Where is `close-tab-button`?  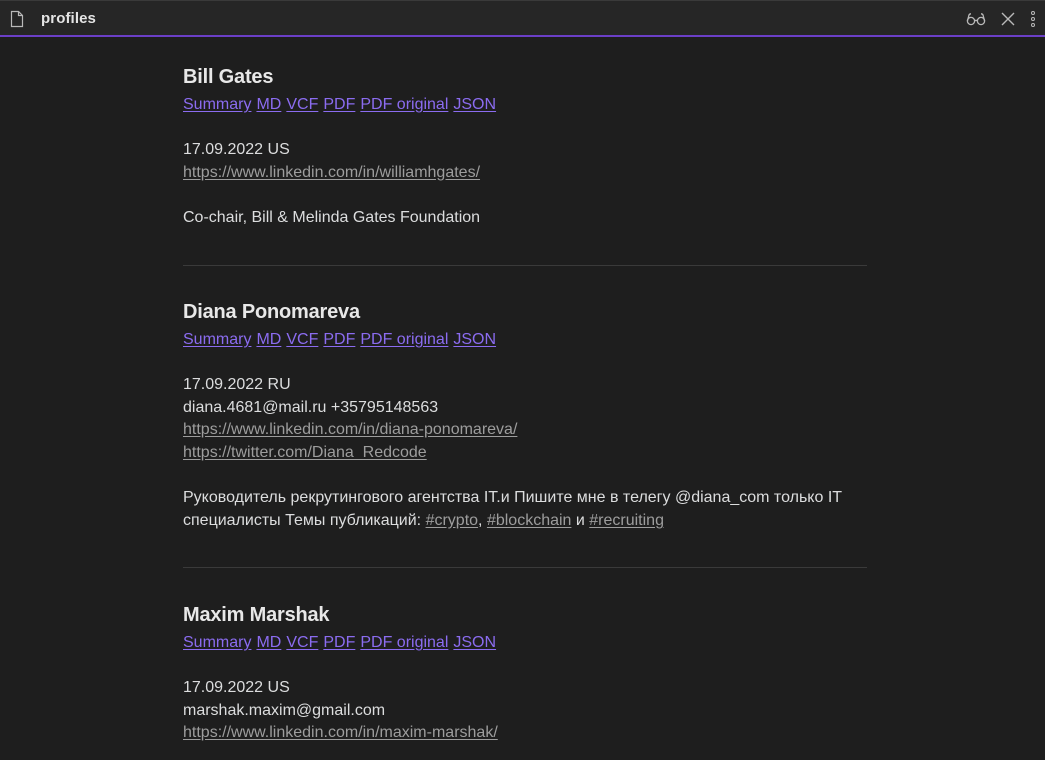
close-tab-button is located at coordinates (1008, 19).